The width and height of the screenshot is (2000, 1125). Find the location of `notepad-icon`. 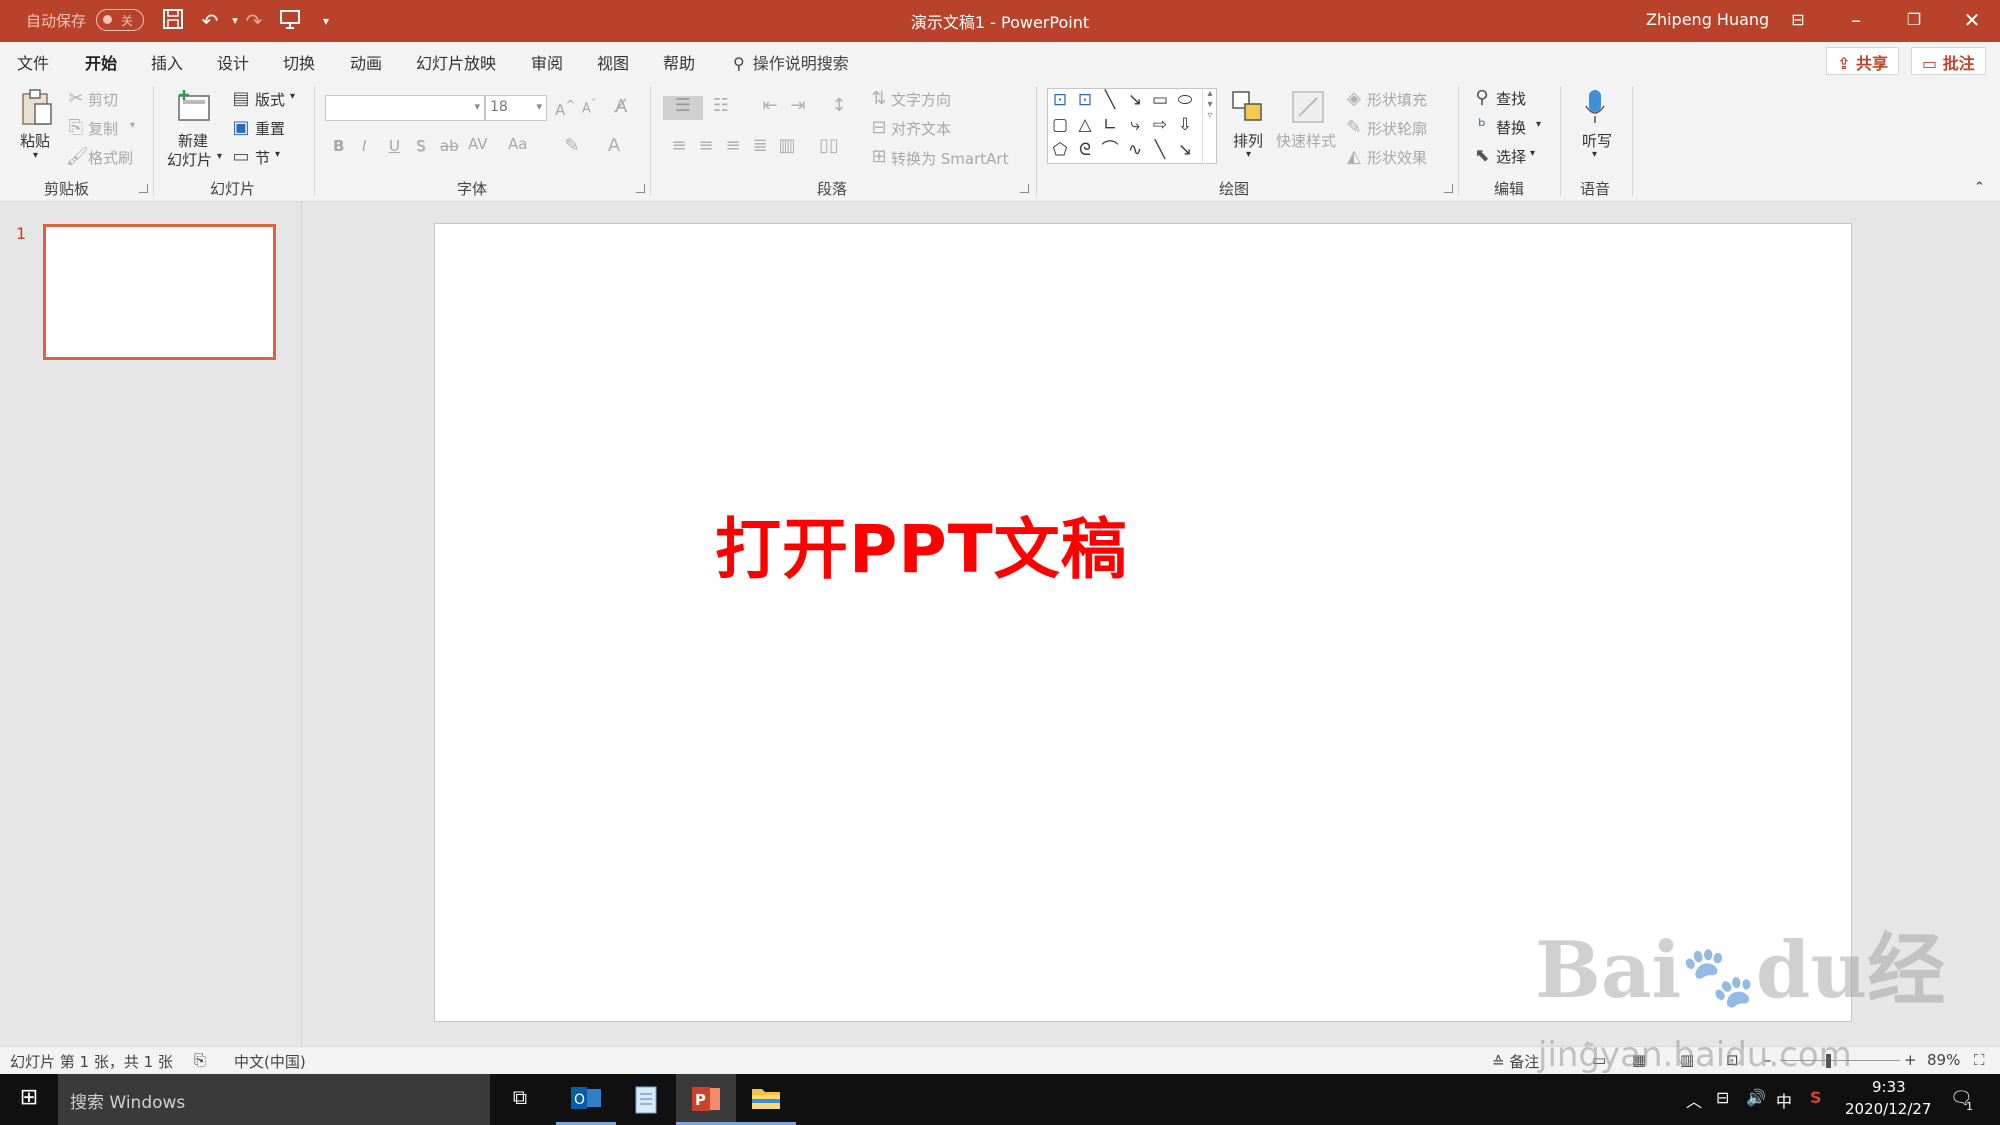

notepad-icon is located at coordinates (646, 1099).